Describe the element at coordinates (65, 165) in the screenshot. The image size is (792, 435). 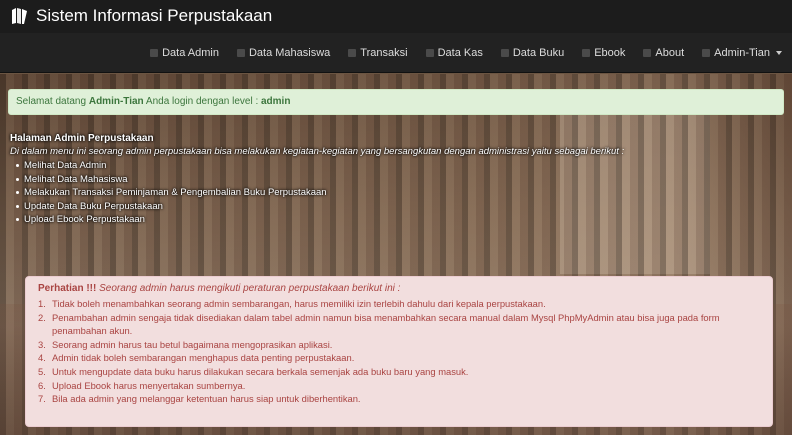
I see `list-item-text: Melihat Data Admin` at that location.